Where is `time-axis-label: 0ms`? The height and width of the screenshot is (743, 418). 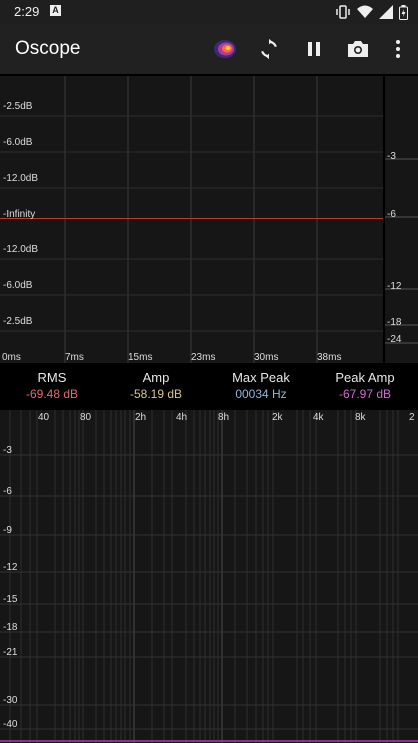 time-axis-label: 0ms is located at coordinates (11, 357).